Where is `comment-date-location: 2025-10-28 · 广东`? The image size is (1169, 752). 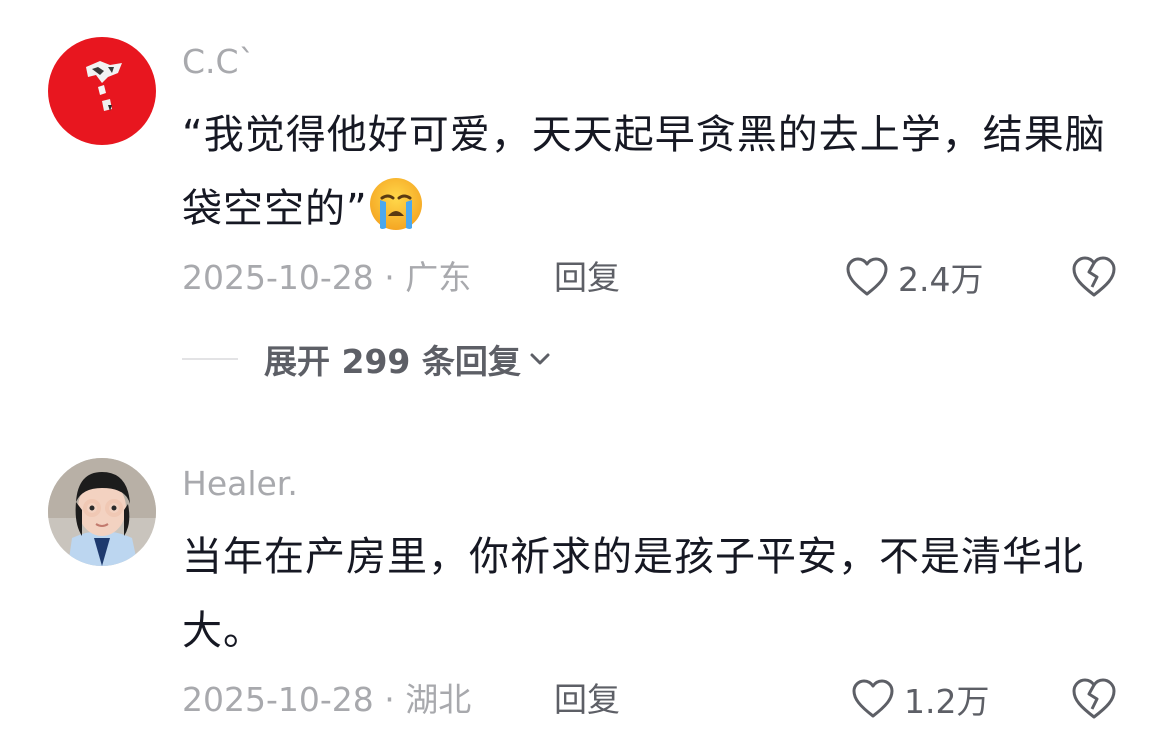 comment-date-location: 2025-10-28 · 广东 is located at coordinates (327, 277).